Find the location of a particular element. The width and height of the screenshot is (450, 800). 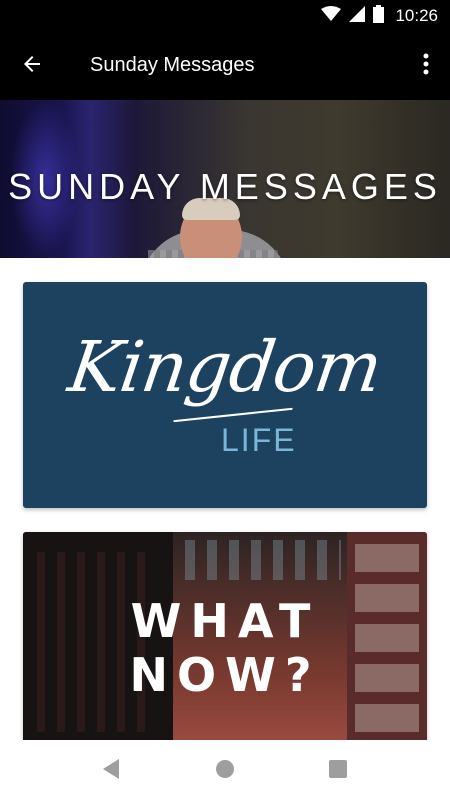

nav-home-icon is located at coordinates (225, 771).